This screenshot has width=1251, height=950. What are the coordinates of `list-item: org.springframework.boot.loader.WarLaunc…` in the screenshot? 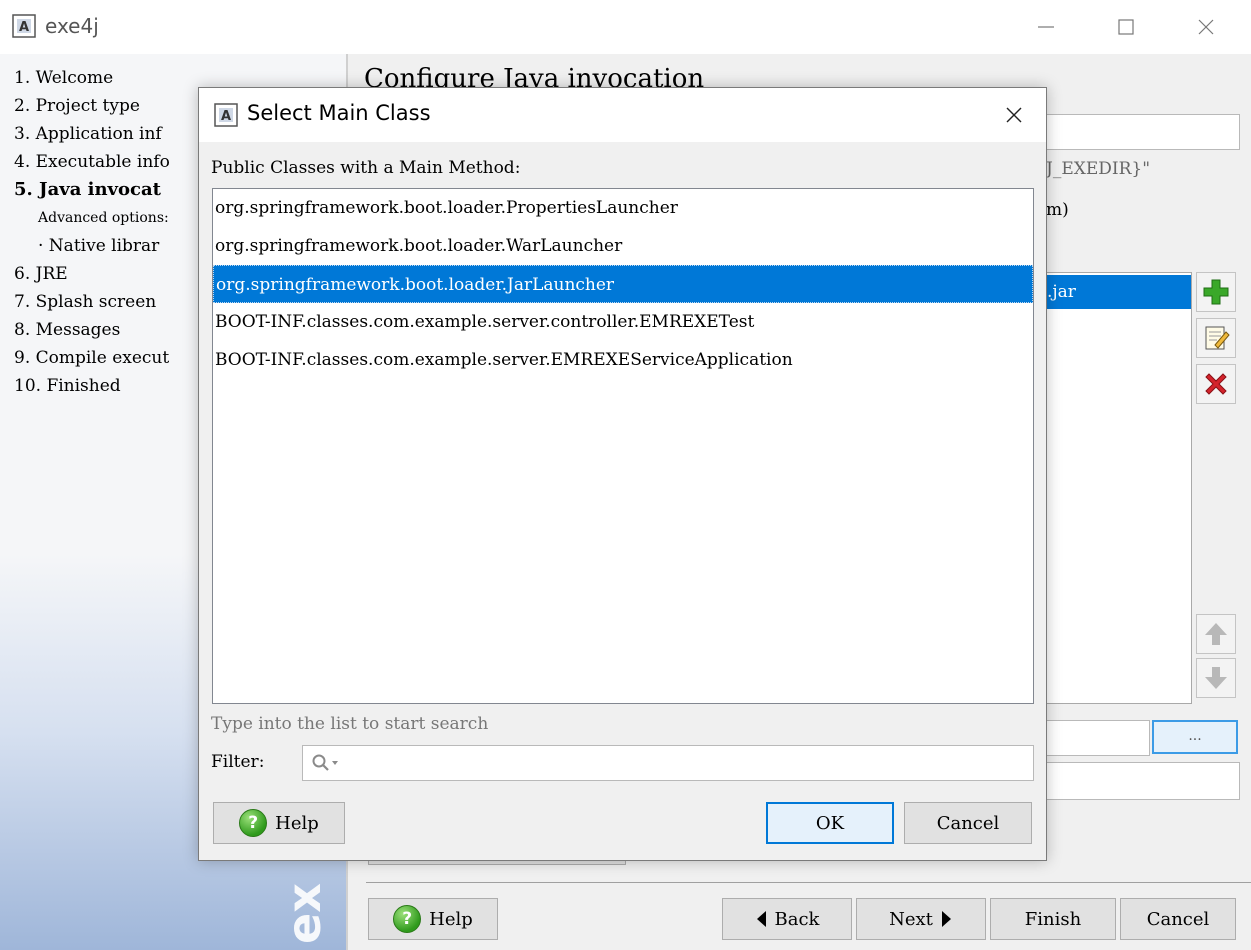 It's located at (623, 246).